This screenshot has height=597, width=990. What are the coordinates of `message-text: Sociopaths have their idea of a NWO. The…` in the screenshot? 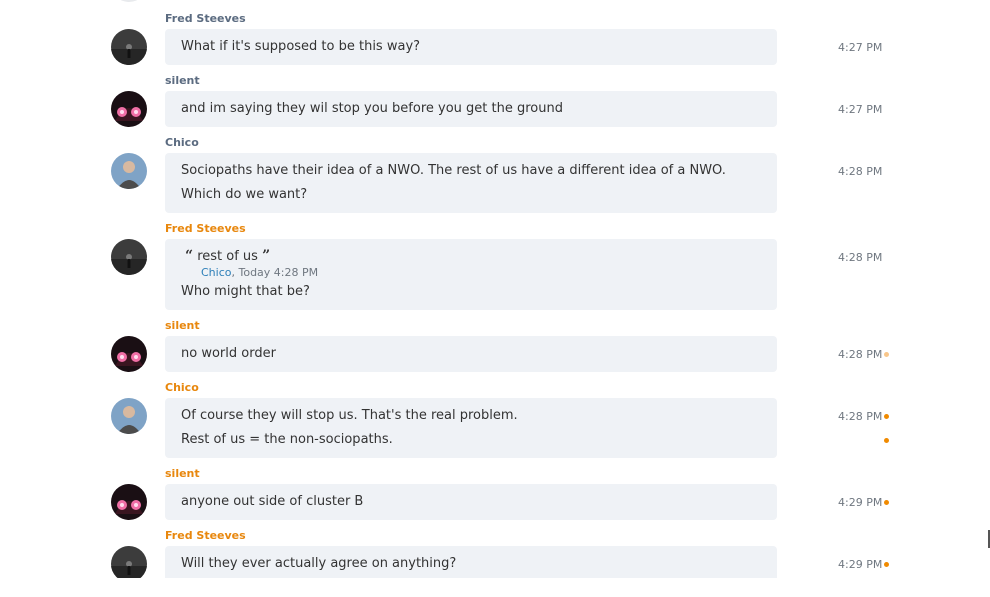 It's located at (453, 170).